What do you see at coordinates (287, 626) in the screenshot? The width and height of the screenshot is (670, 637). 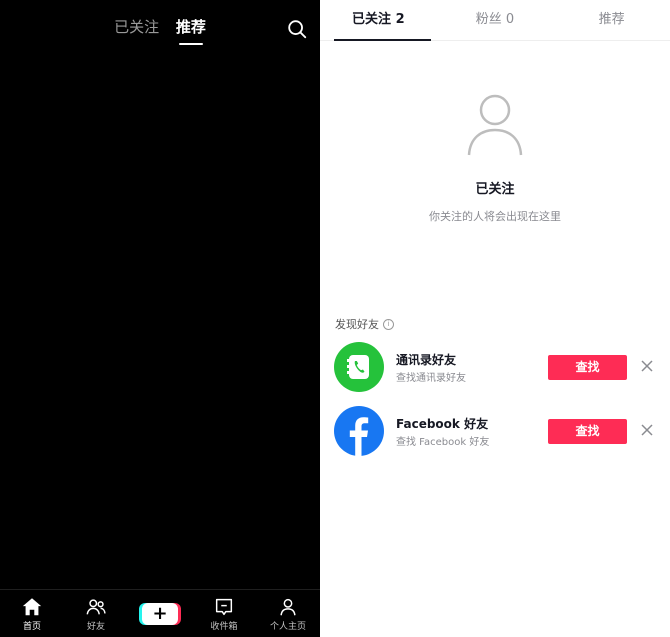 I see `tabbar-profile-label: 个人主页` at bounding box center [287, 626].